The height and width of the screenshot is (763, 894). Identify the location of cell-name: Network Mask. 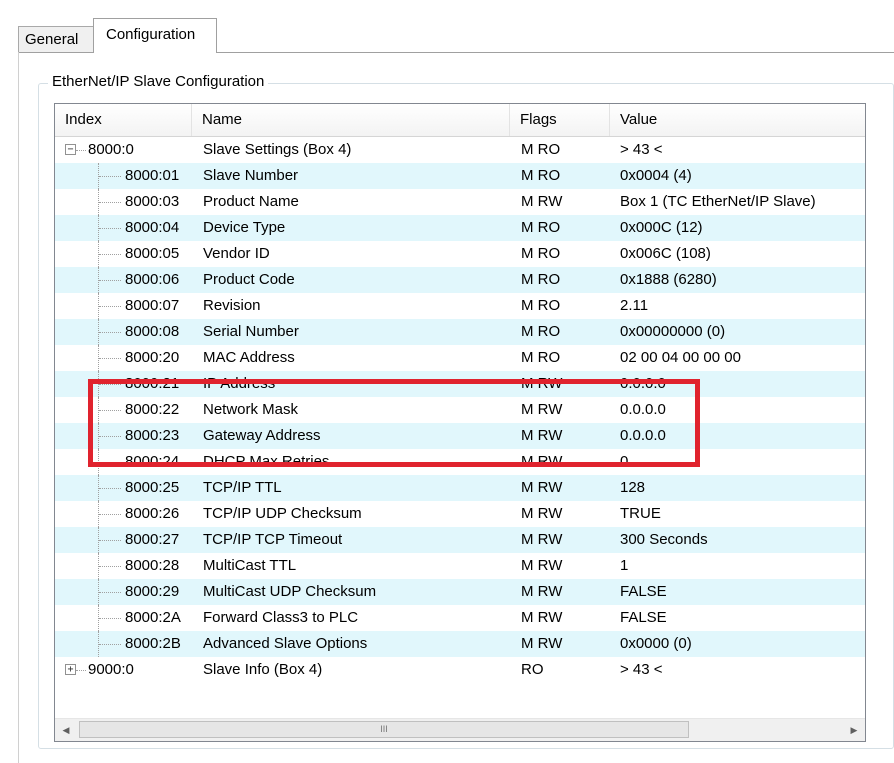
(251, 409).